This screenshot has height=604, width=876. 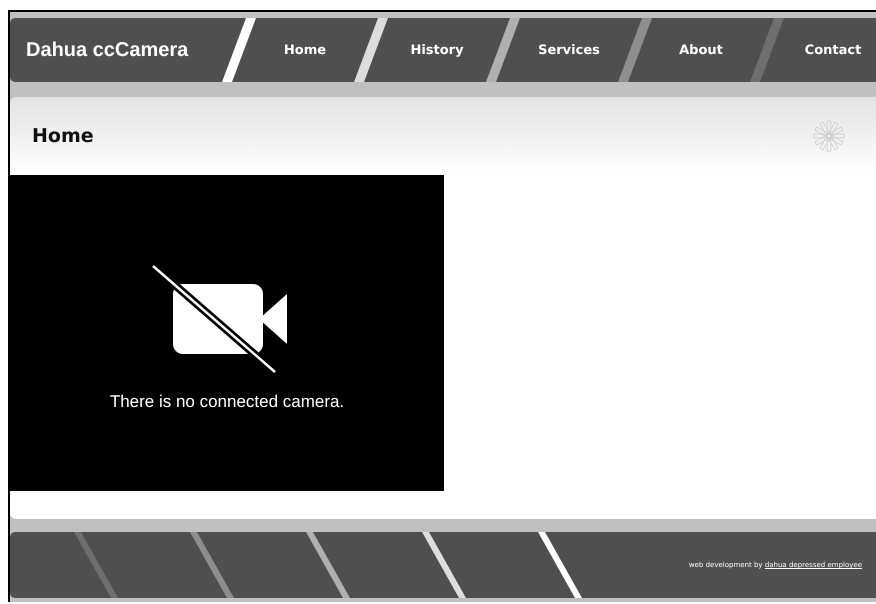 What do you see at coordinates (107, 50) in the screenshot?
I see `site-title: Dahua ccCamera` at bounding box center [107, 50].